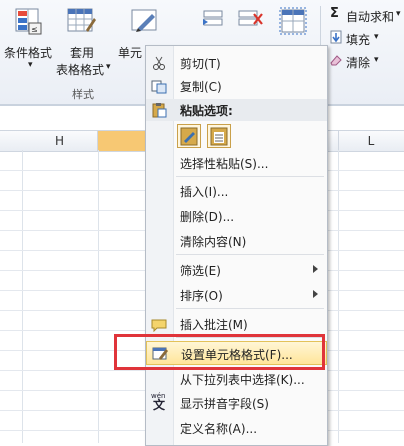 The width and height of the screenshot is (404, 446). I want to click on format-icon, so click(293, 21).